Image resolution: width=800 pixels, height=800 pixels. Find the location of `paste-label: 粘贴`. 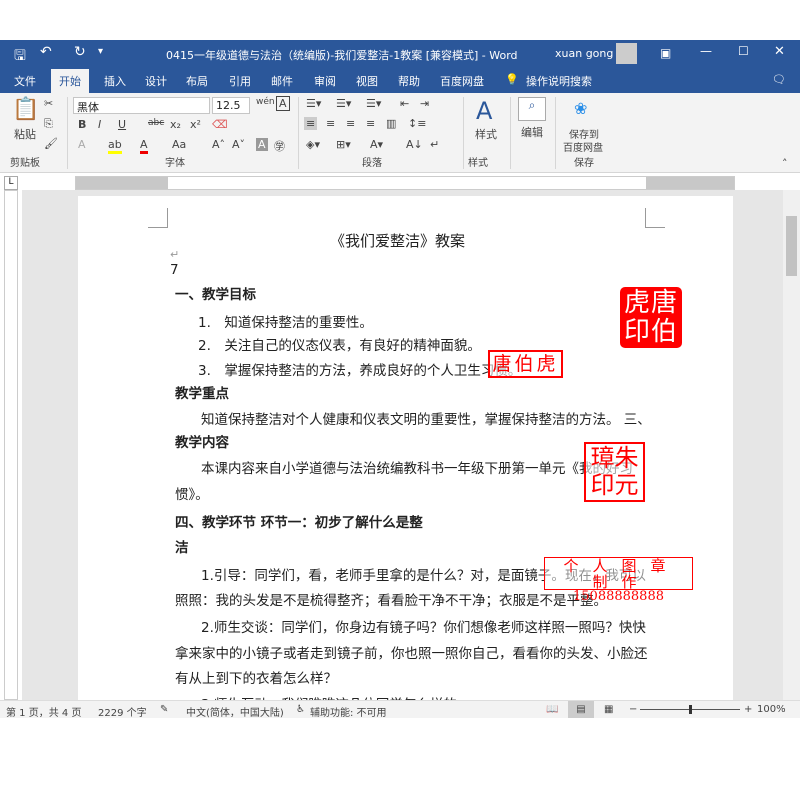

paste-label: 粘贴 is located at coordinates (25, 134).